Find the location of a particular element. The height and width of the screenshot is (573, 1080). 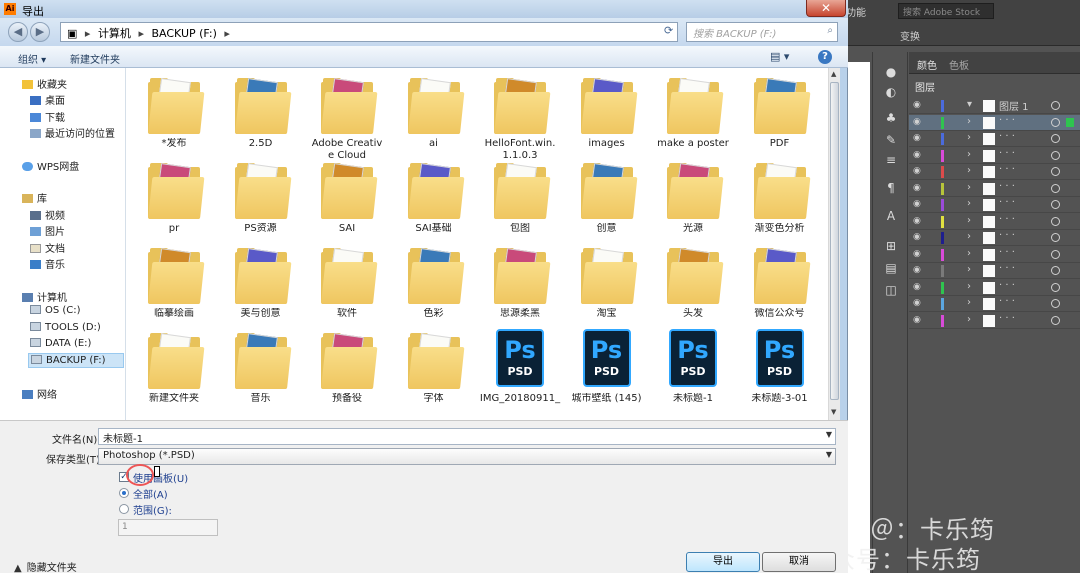

change-view-icon: ▤ ▾ is located at coordinates (779, 56).